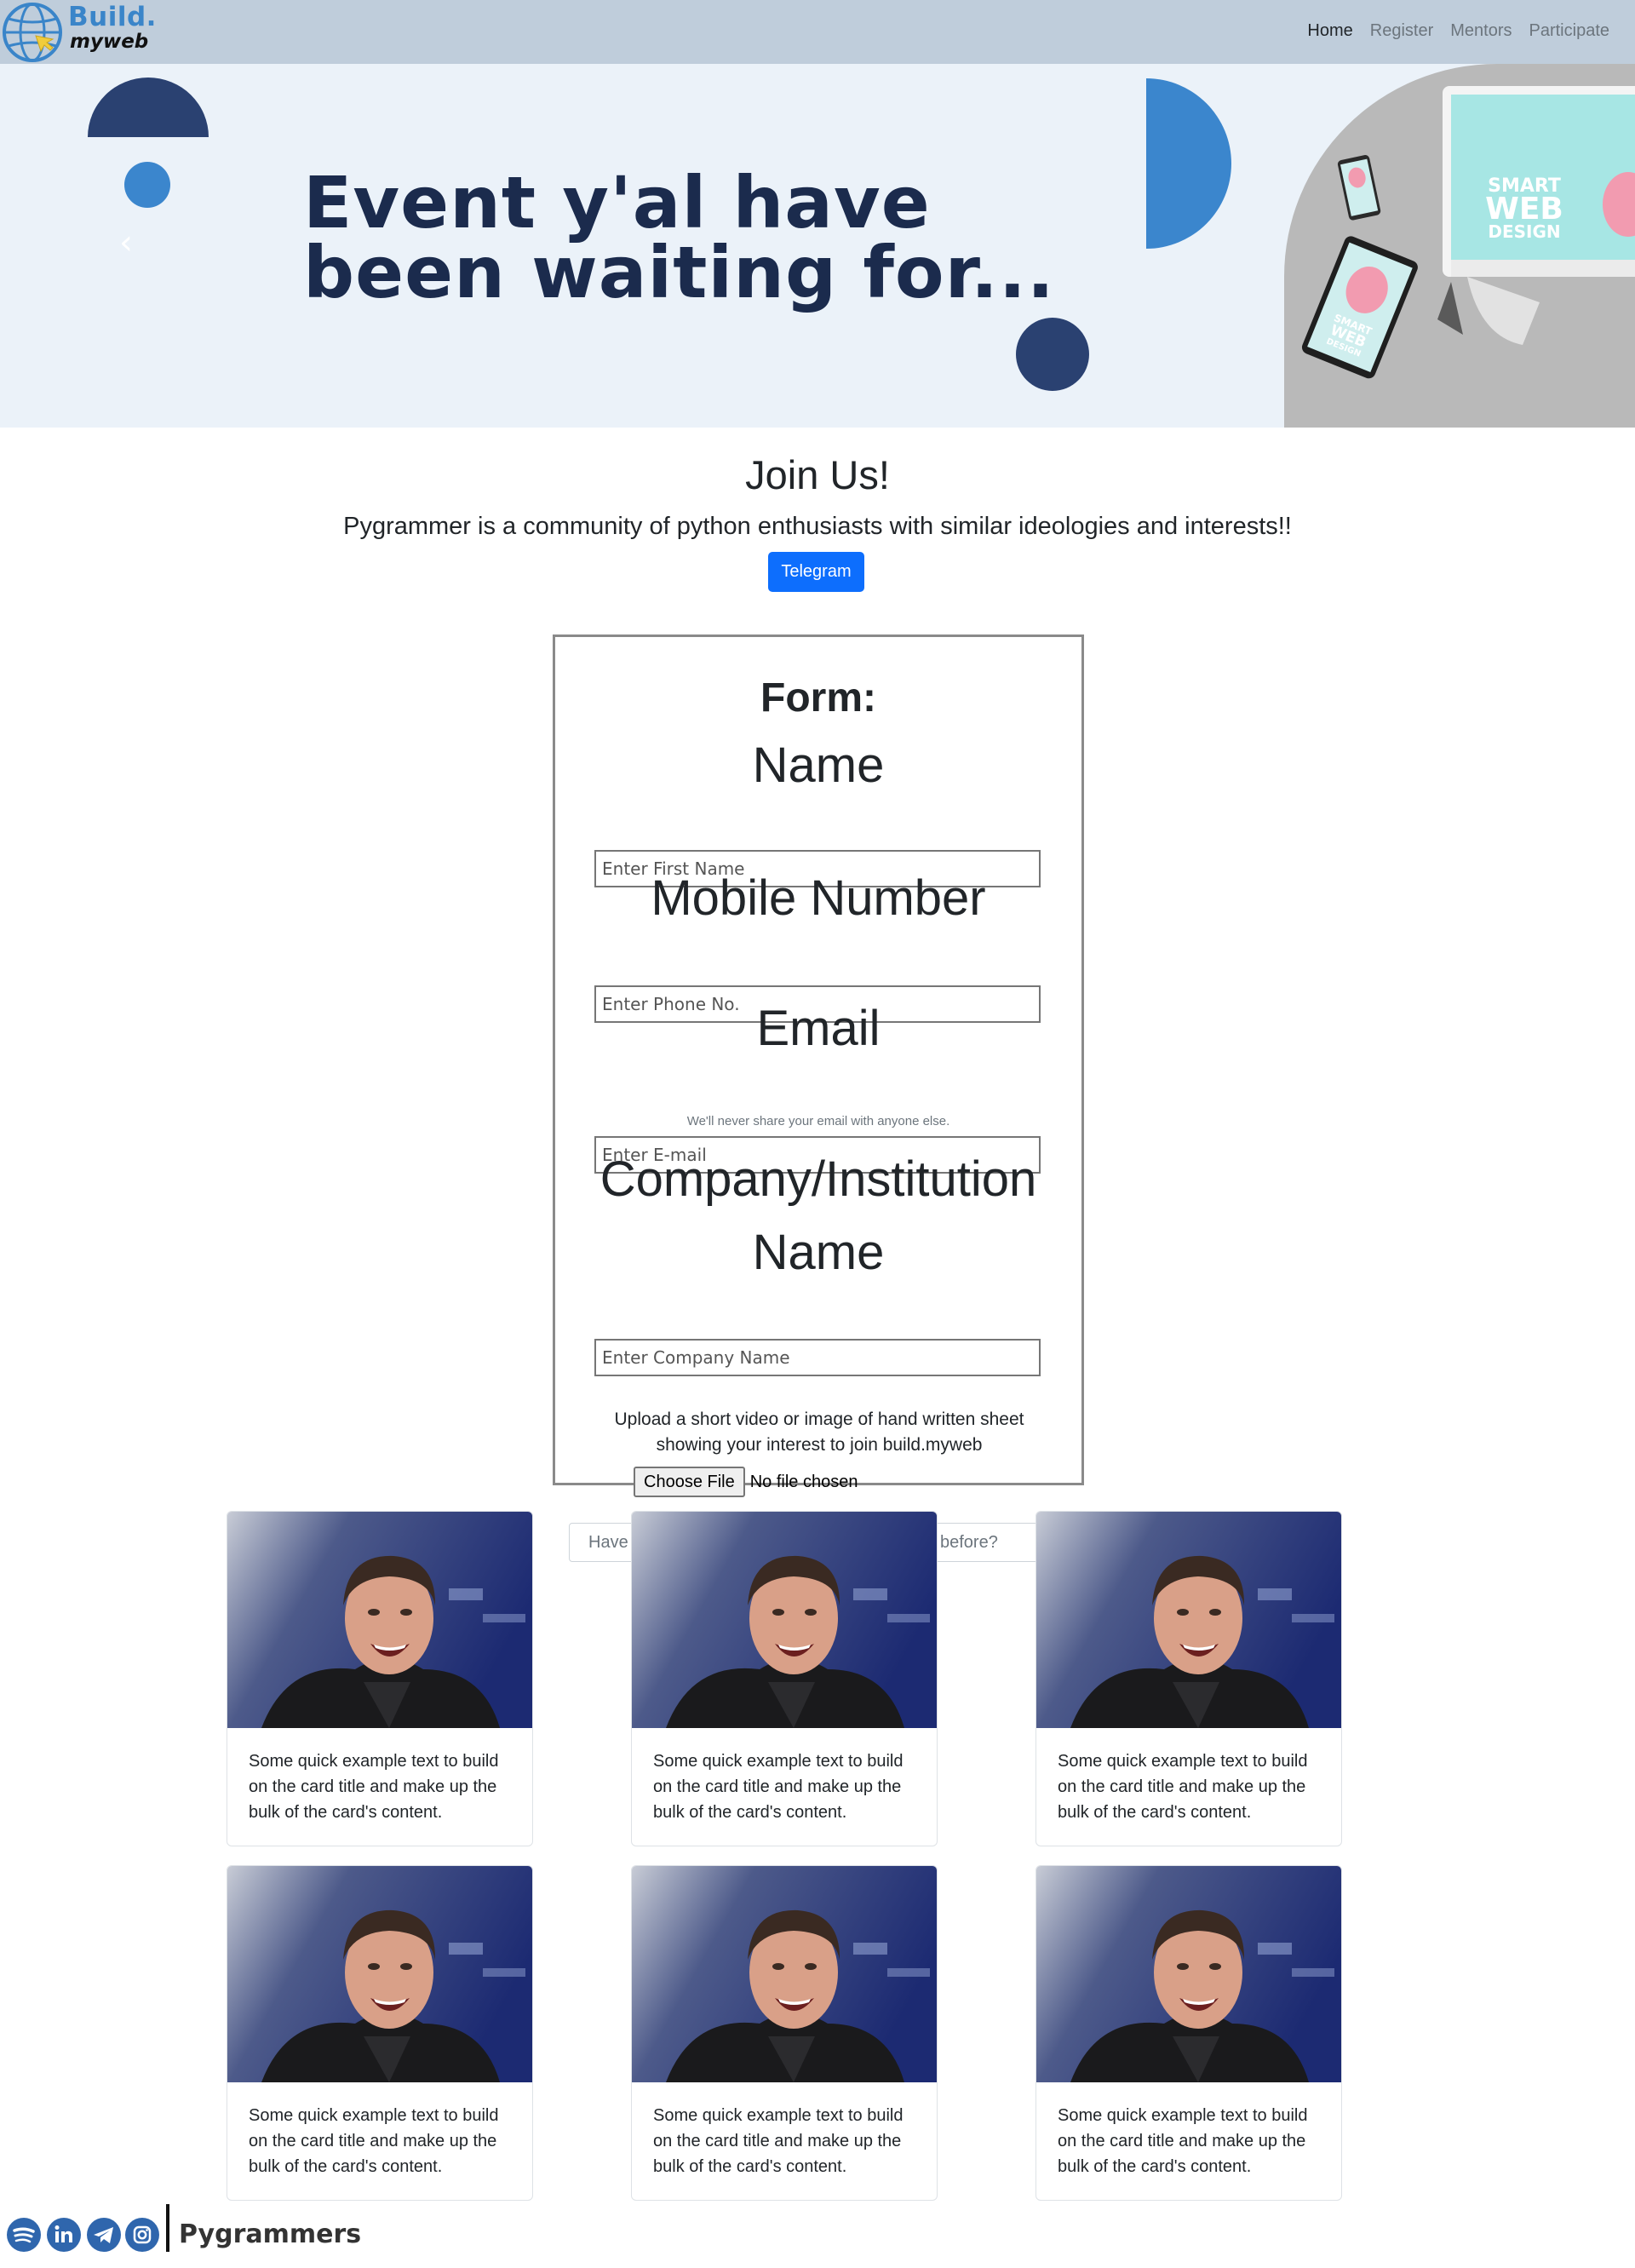 This screenshot has height=2268, width=1635. What do you see at coordinates (1188, 163) in the screenshot?
I see `blue-halfcircle-shape` at bounding box center [1188, 163].